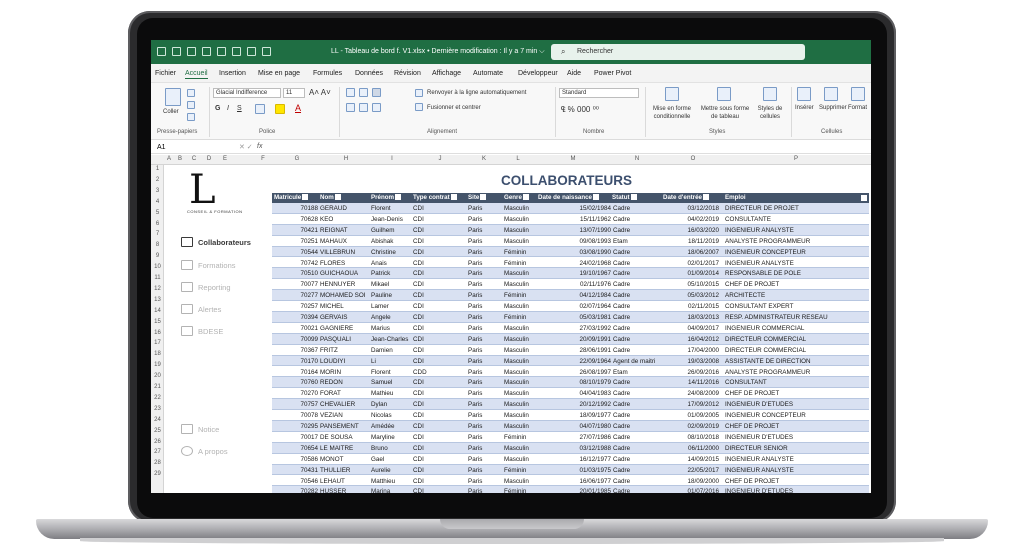 The image size is (1024, 559). Describe the element at coordinates (692, 426) in the screenshot. I see `cell-date-entree: 02/09/2019` at that location.